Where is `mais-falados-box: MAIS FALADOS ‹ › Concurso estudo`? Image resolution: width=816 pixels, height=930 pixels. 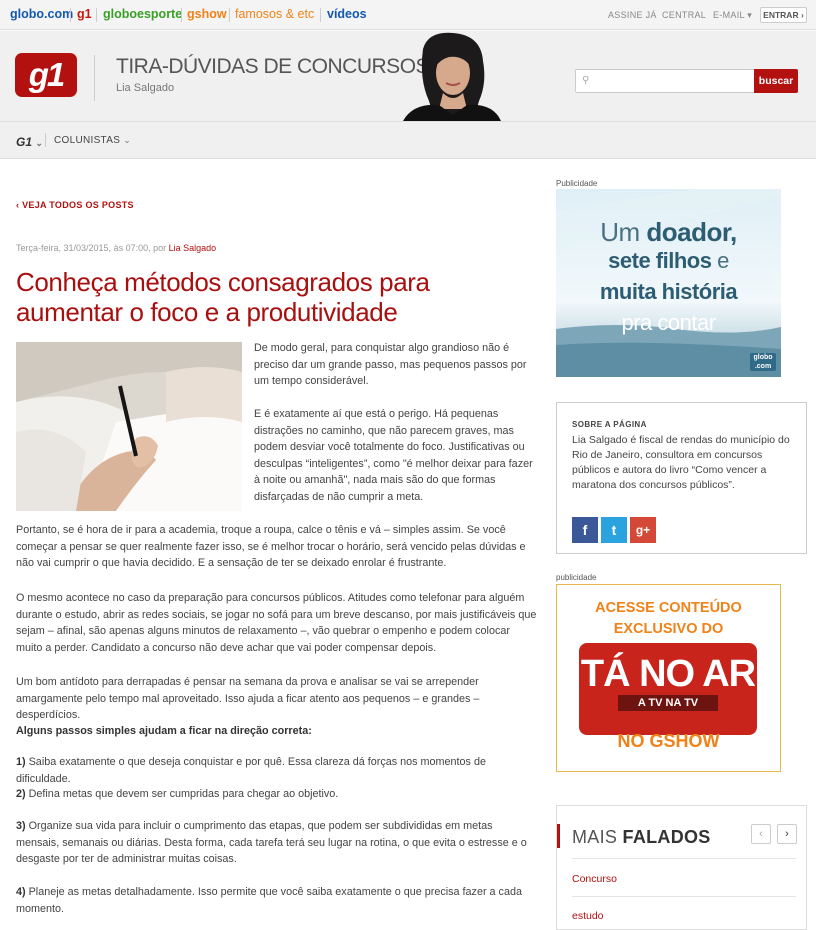 mais-falados-box: MAIS FALADOS ‹ › Concurso estudo is located at coordinates (681, 867).